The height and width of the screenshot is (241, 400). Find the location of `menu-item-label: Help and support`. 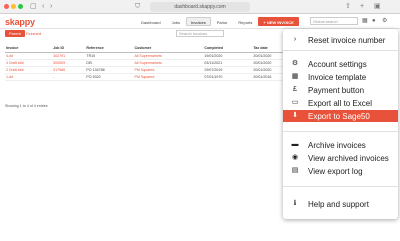

menu-item-label: Help and support is located at coordinates (338, 204).